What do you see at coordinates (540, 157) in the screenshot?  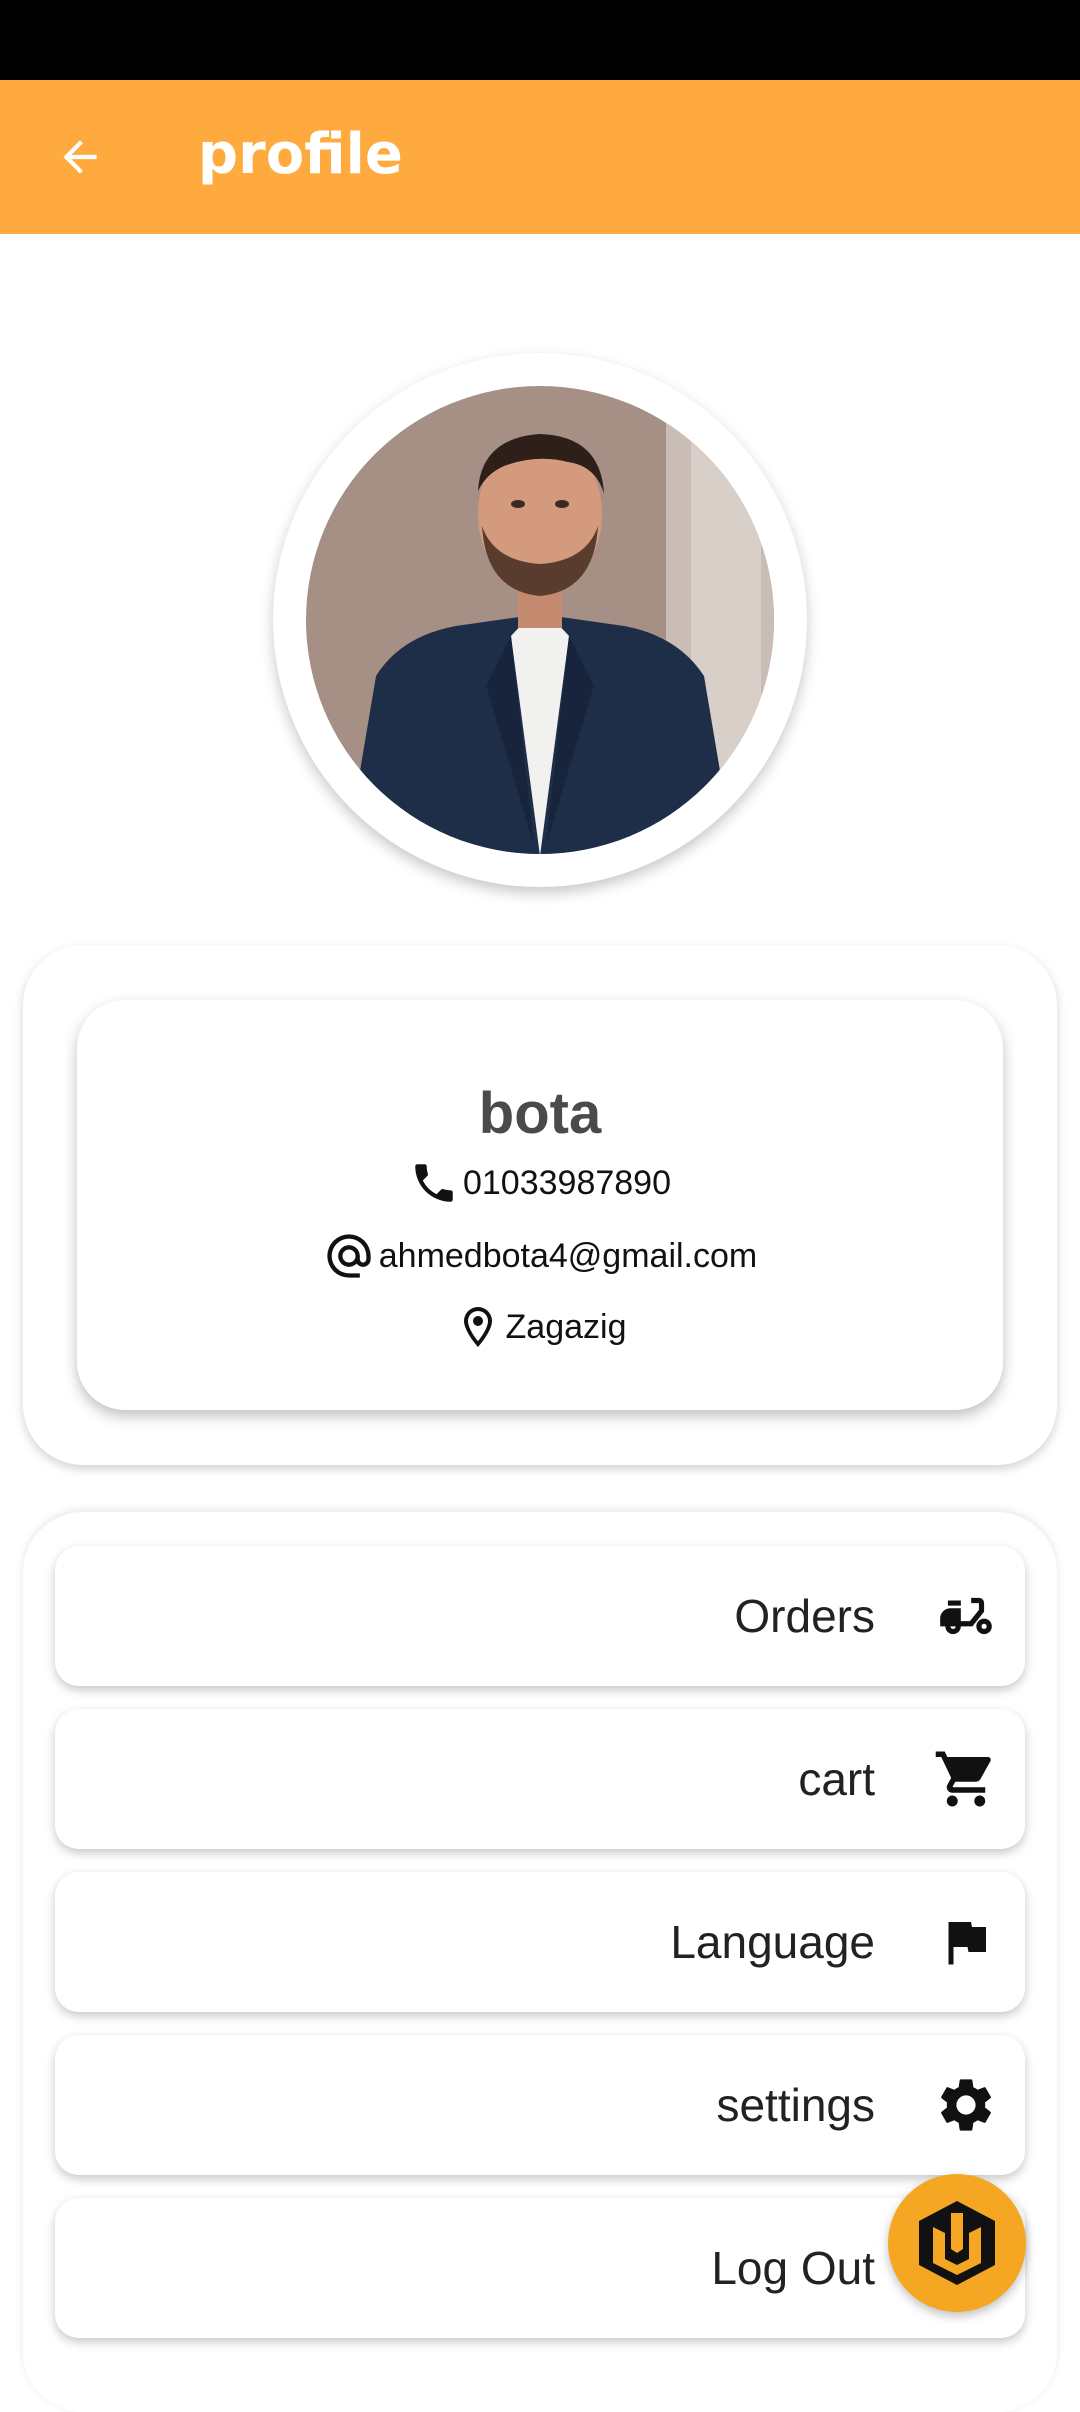 I see `app-bar: profile` at bounding box center [540, 157].